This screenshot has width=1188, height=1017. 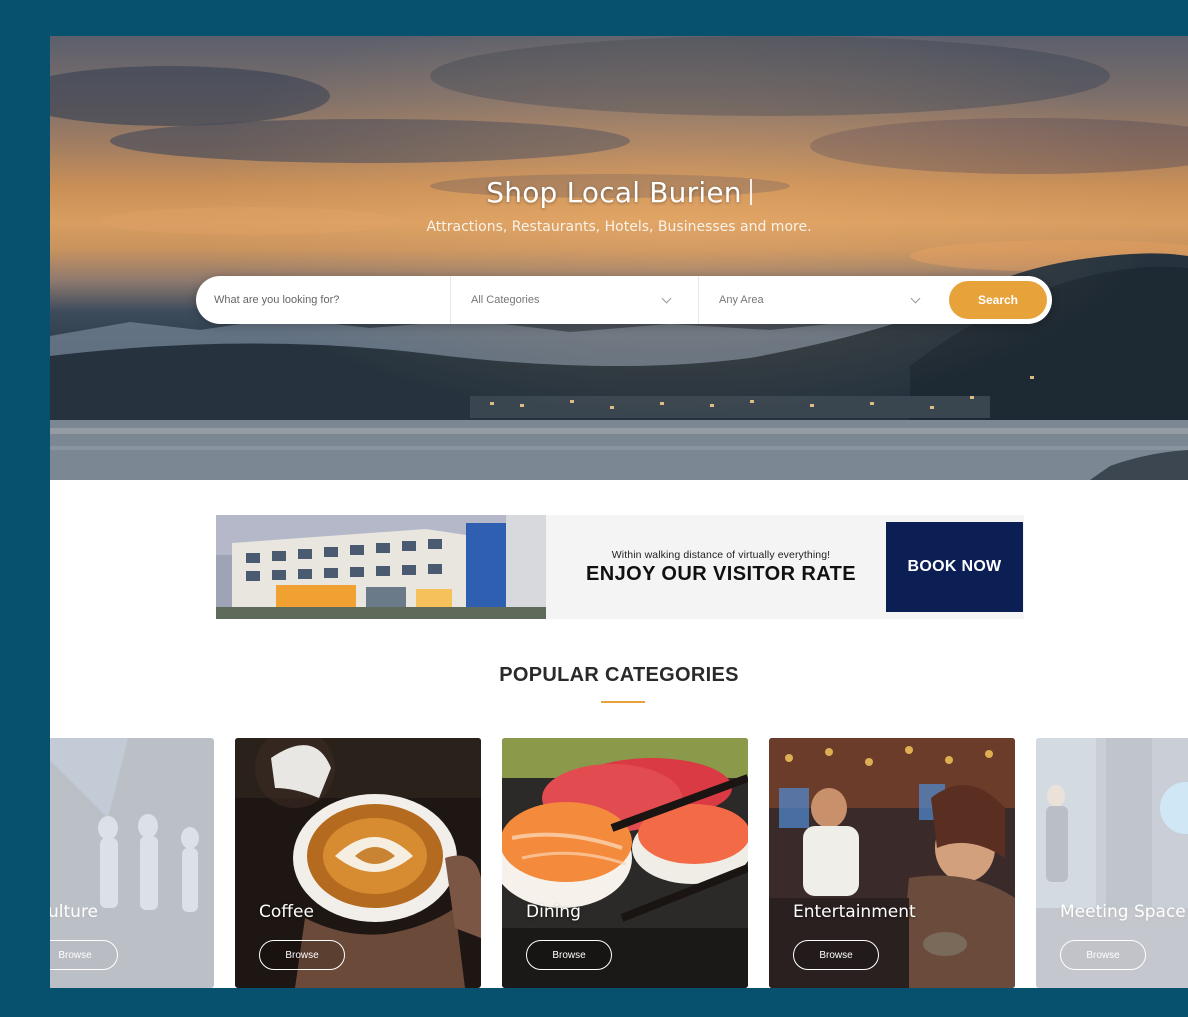 I want to click on search-bar: All Categories Any Area Search, so click(x=624, y=300).